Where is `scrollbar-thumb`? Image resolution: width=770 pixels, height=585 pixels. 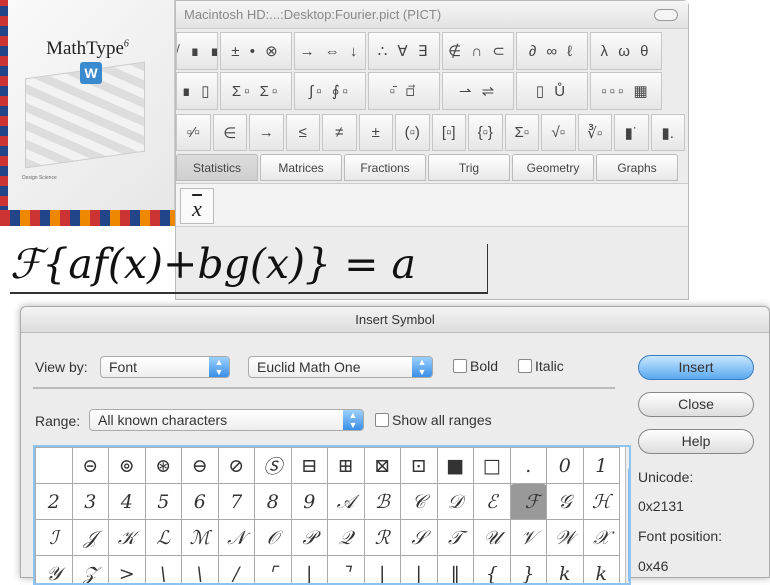
scrollbar-thumb is located at coordinates (629, 525).